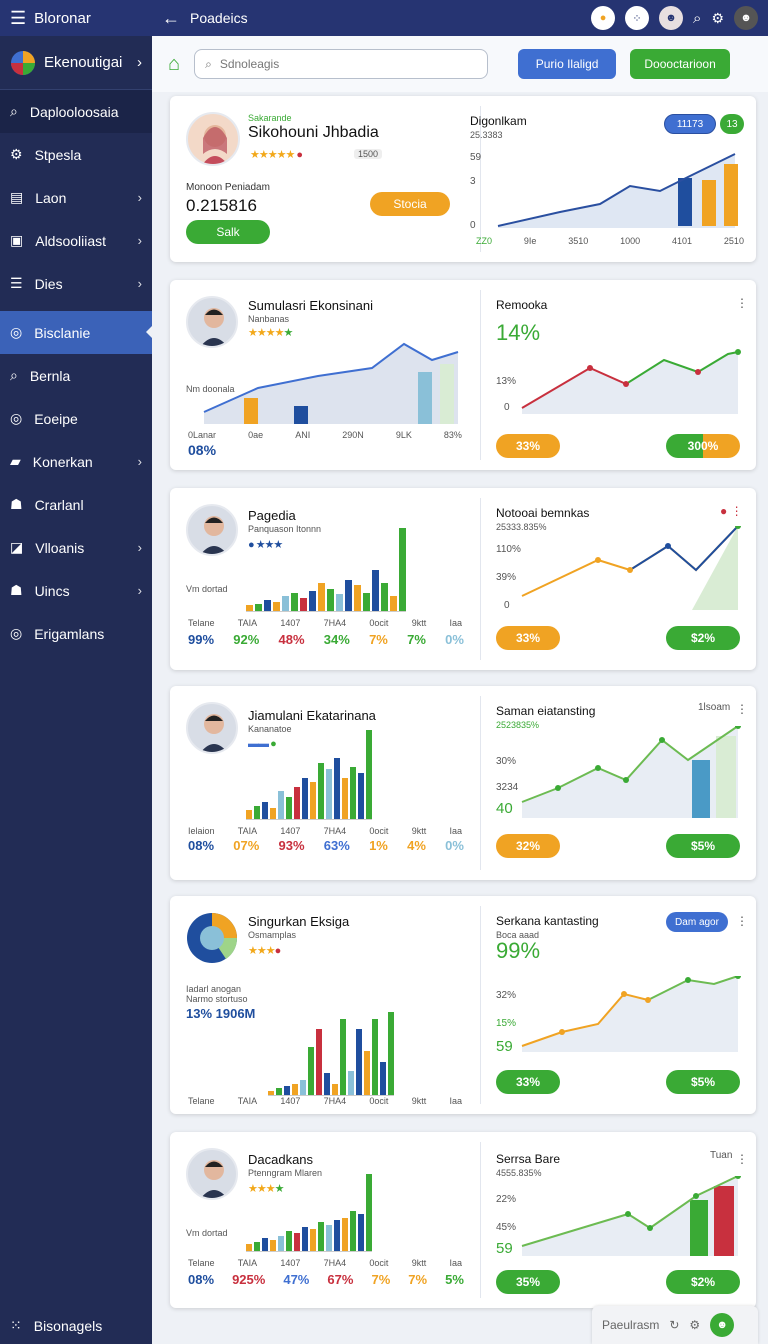 The height and width of the screenshot is (1344, 768). What do you see at coordinates (410, 204) in the screenshot?
I see `orange-action-button: Stocia` at bounding box center [410, 204].